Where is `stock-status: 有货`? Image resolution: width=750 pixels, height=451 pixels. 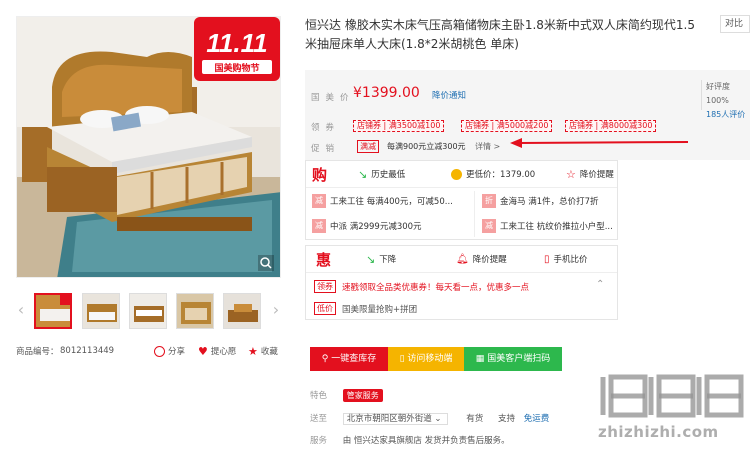 stock-status: 有货 is located at coordinates (475, 419).